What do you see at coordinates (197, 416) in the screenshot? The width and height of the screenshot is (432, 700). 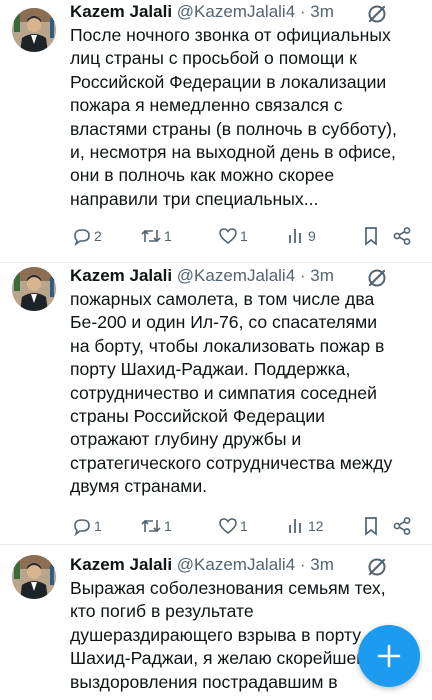 I see `text-line: страны Российской Федерации` at bounding box center [197, 416].